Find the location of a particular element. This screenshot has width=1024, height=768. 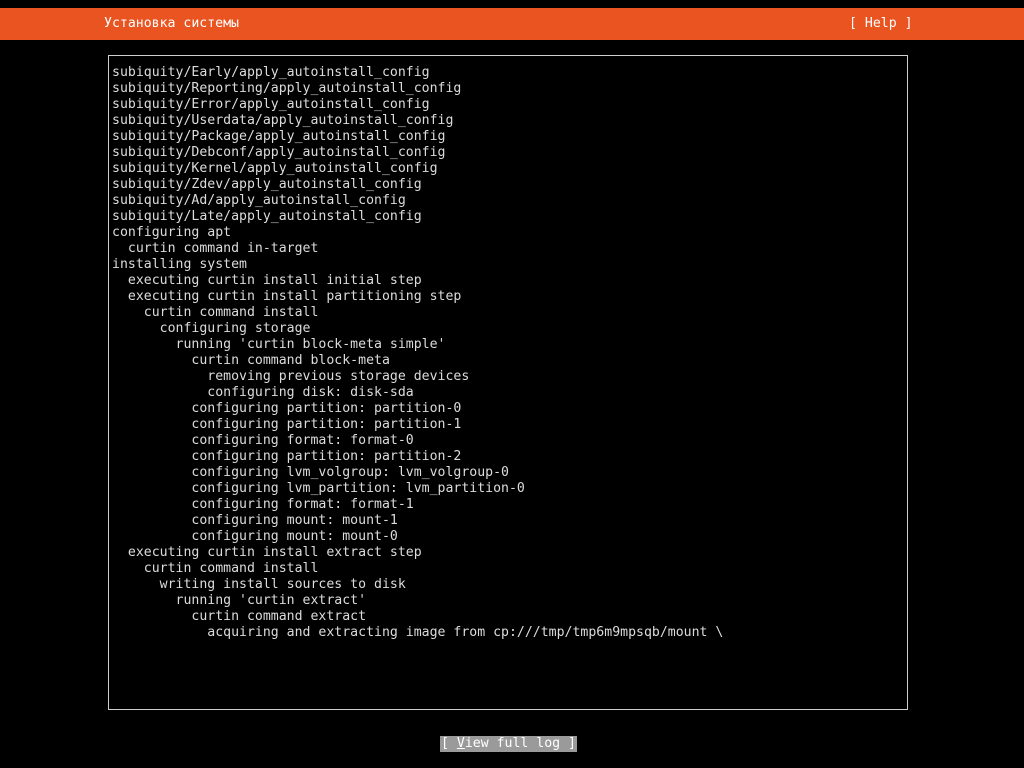

log-line: curtin command extract is located at coordinates (239, 616).